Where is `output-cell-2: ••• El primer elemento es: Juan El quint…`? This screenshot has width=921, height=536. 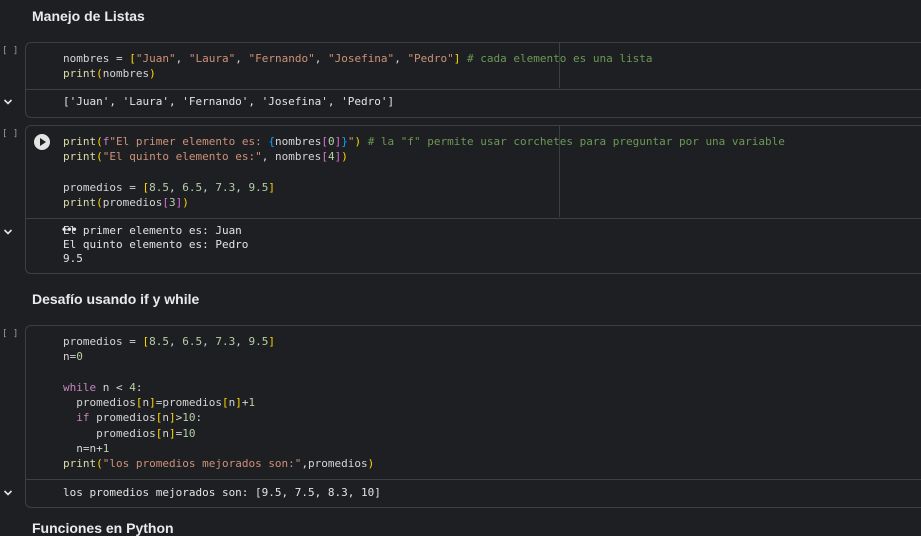
output-cell-2: ••• El primer elemento es: Juan El quint… is located at coordinates (473, 246).